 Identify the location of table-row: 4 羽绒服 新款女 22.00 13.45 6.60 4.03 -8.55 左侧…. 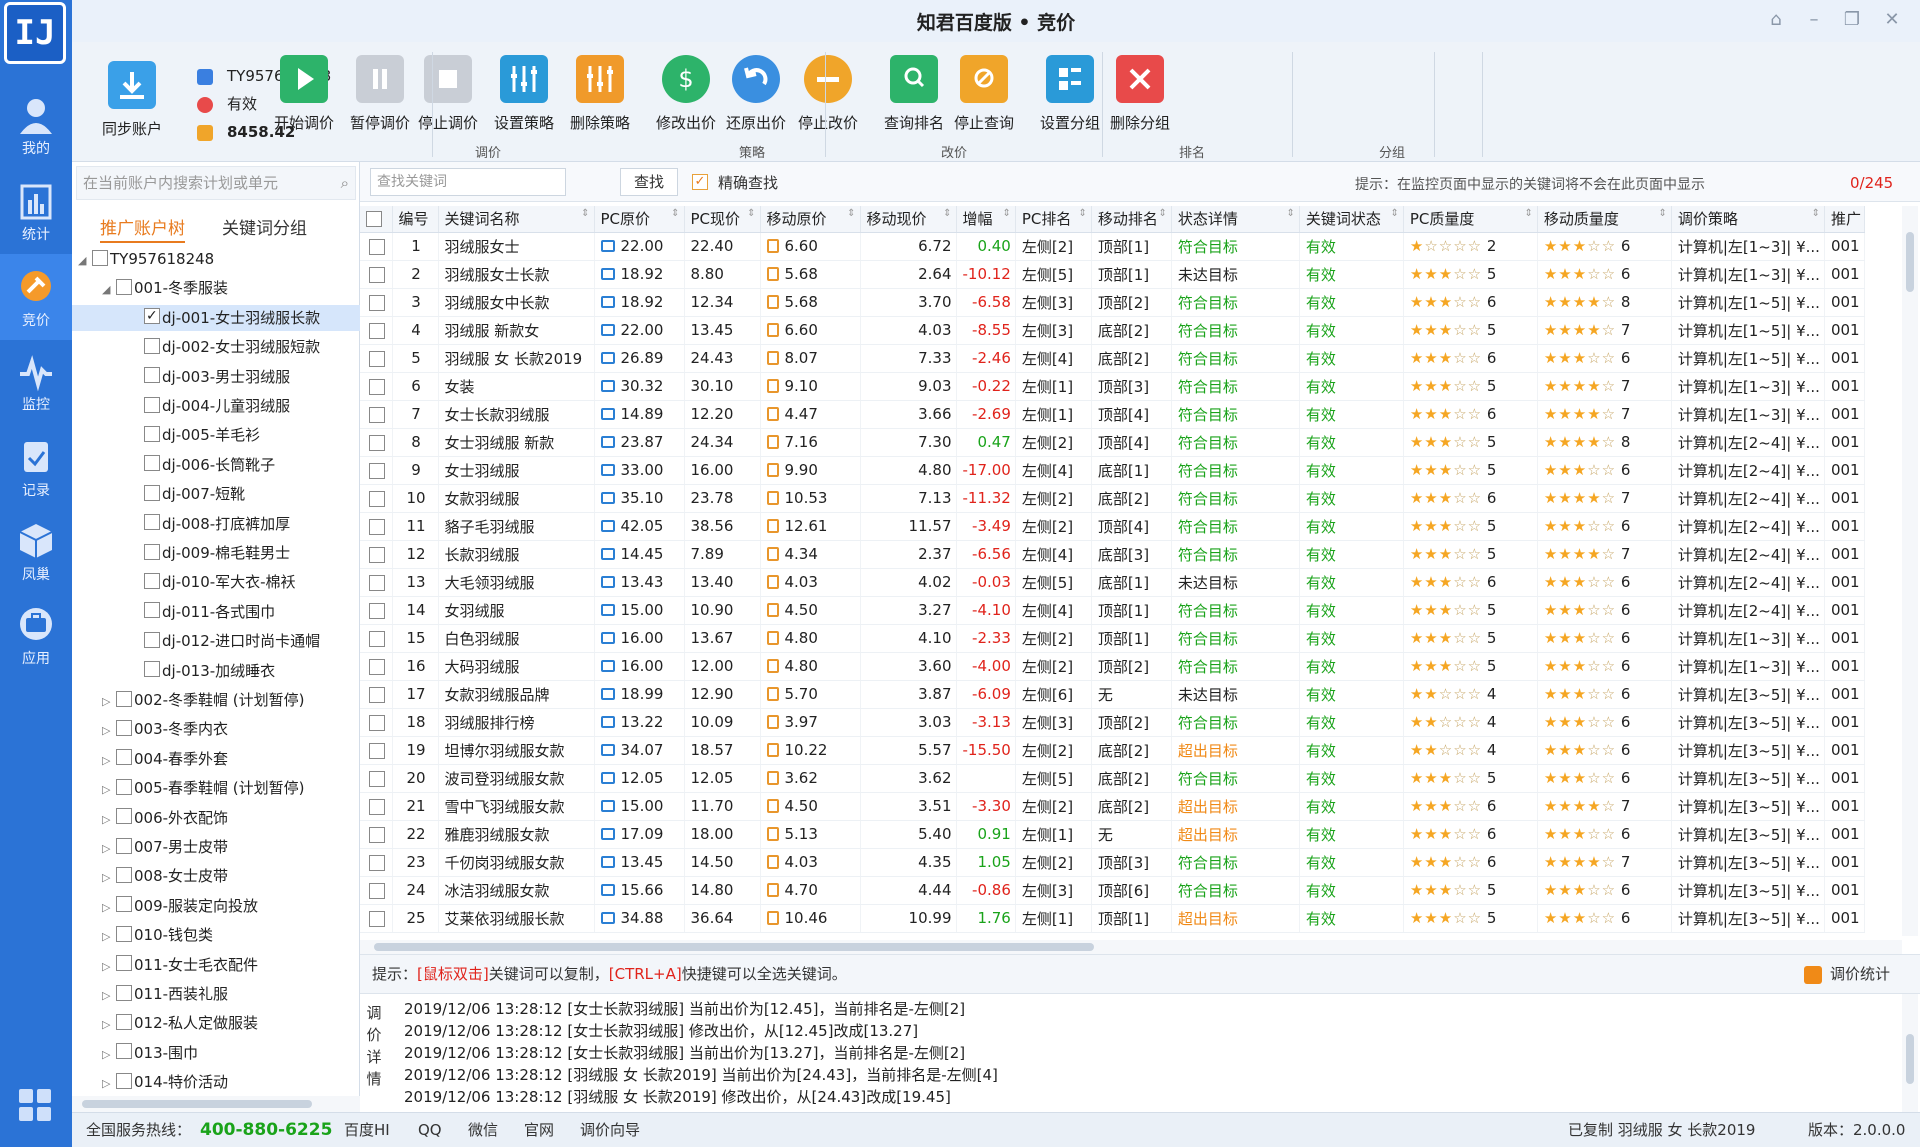
(1112, 330).